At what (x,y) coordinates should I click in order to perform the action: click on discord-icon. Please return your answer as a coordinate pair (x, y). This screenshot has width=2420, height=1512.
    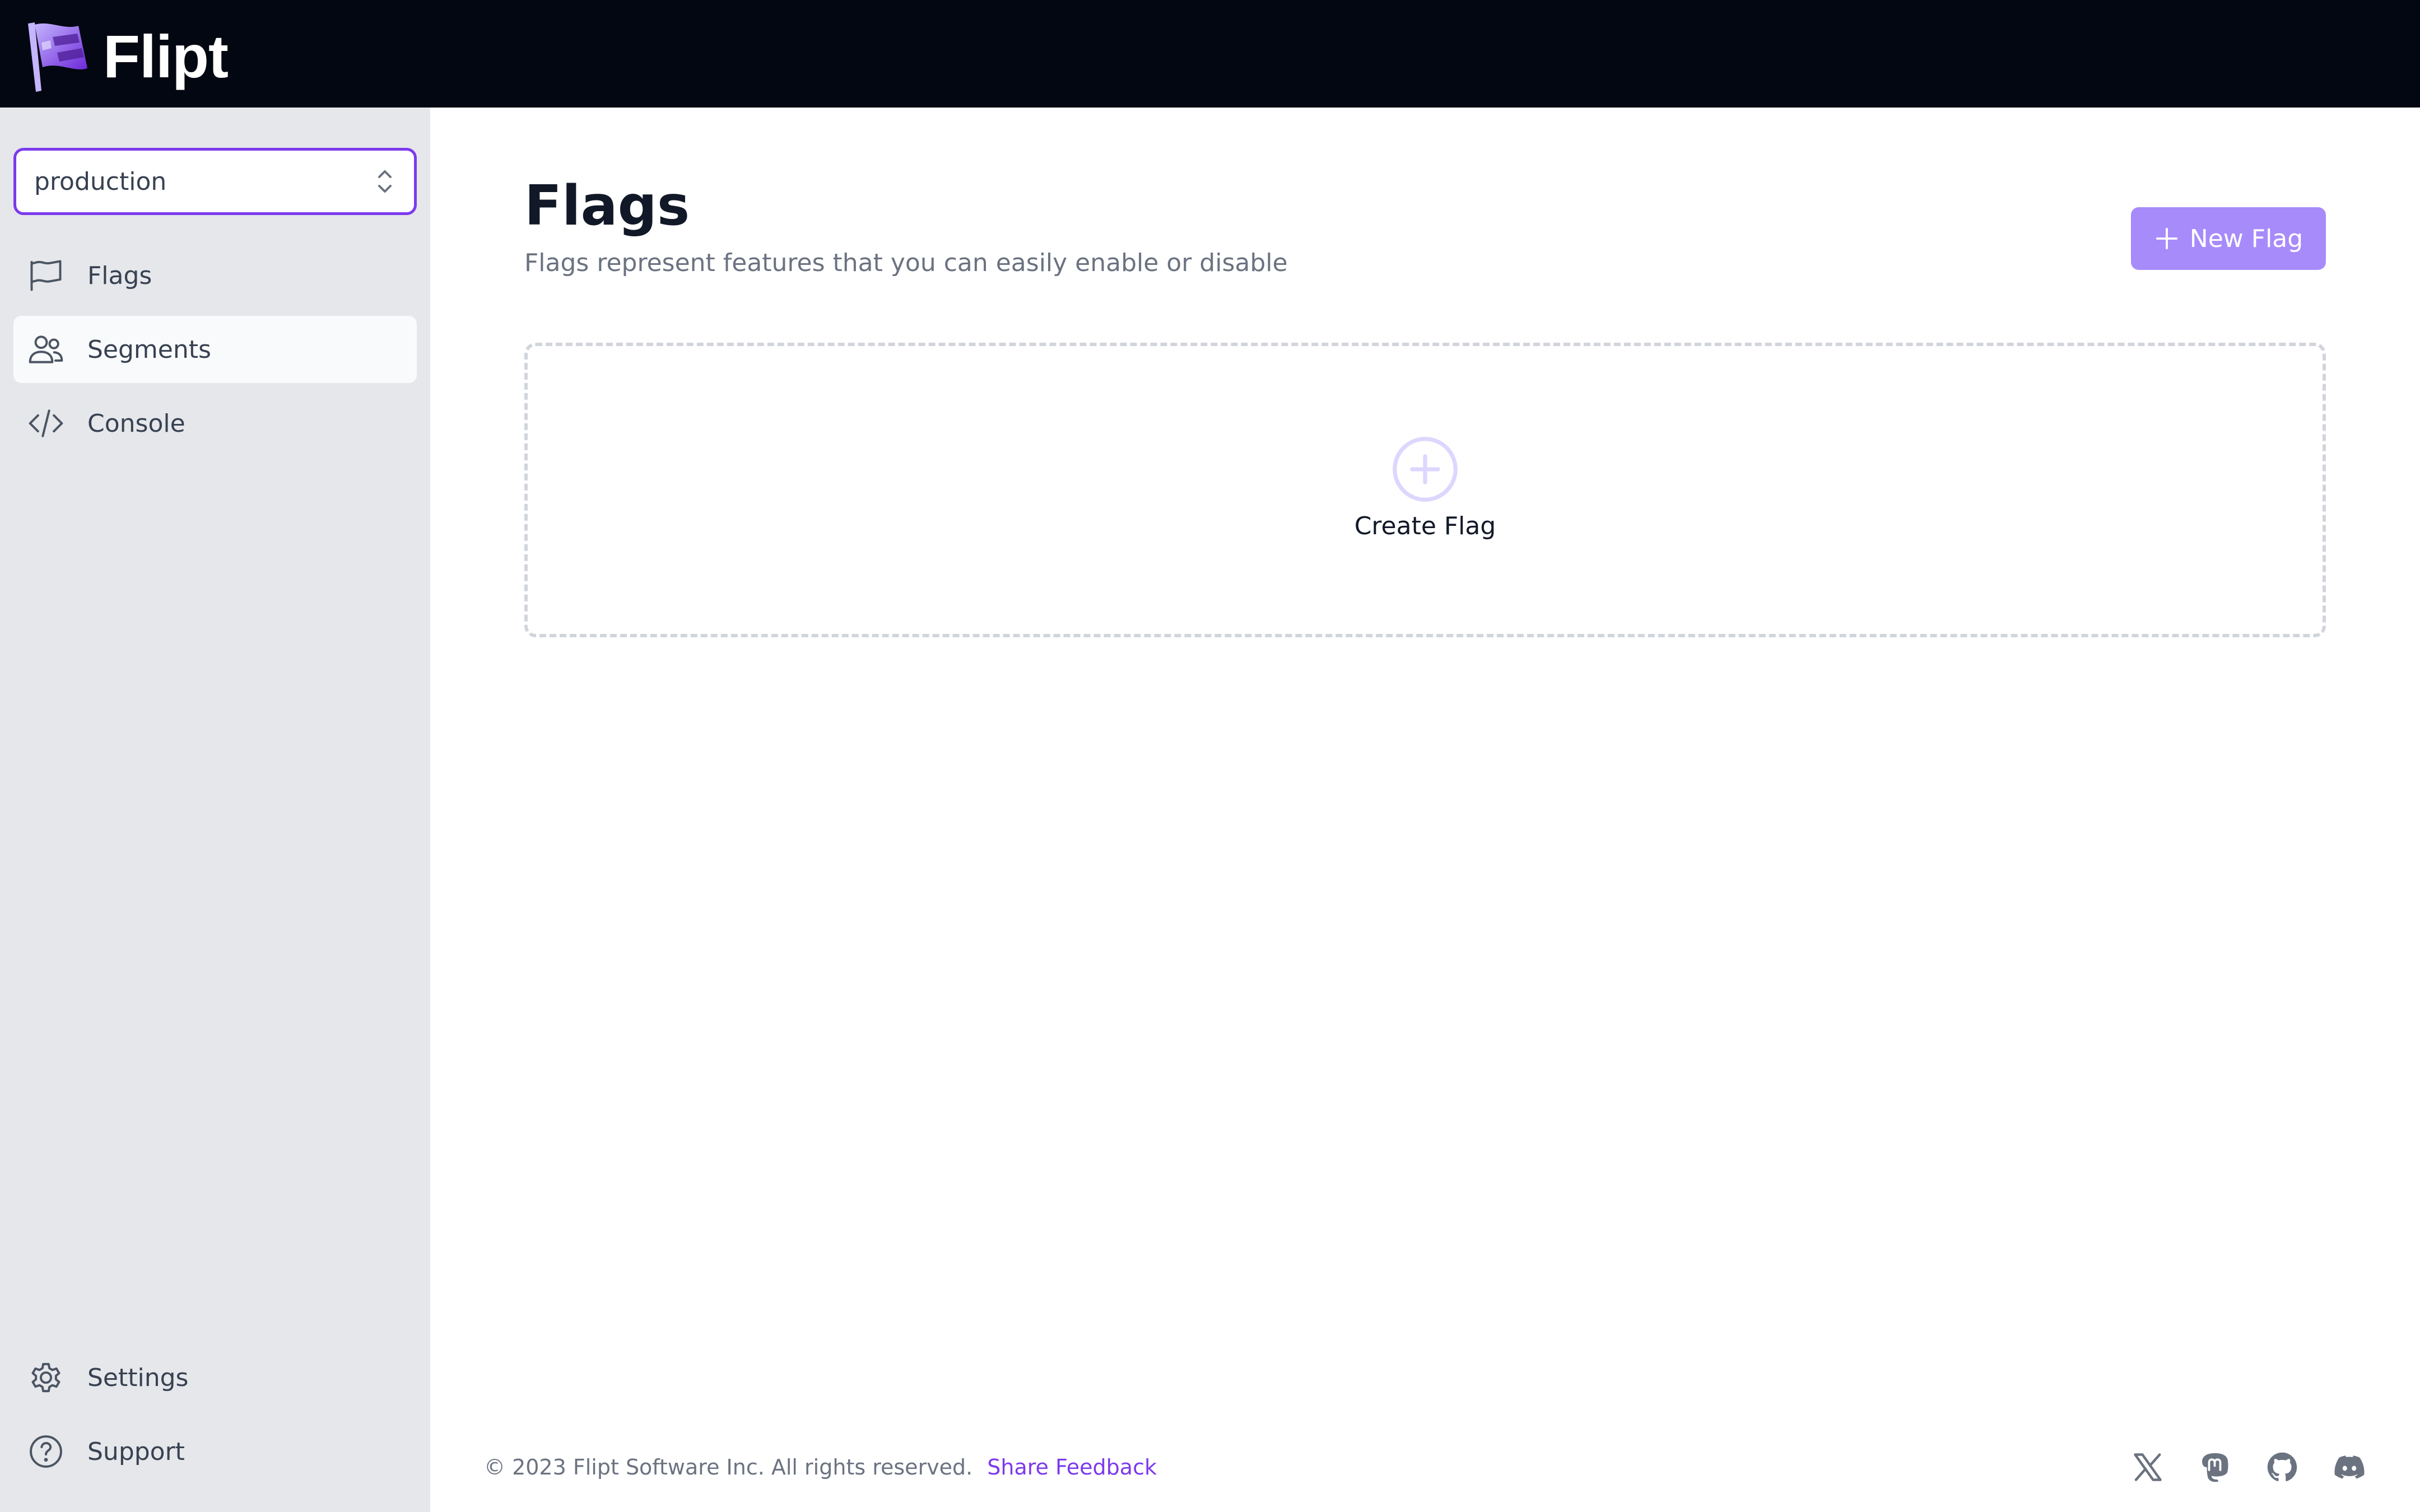
    Looking at the image, I should click on (2350, 1467).